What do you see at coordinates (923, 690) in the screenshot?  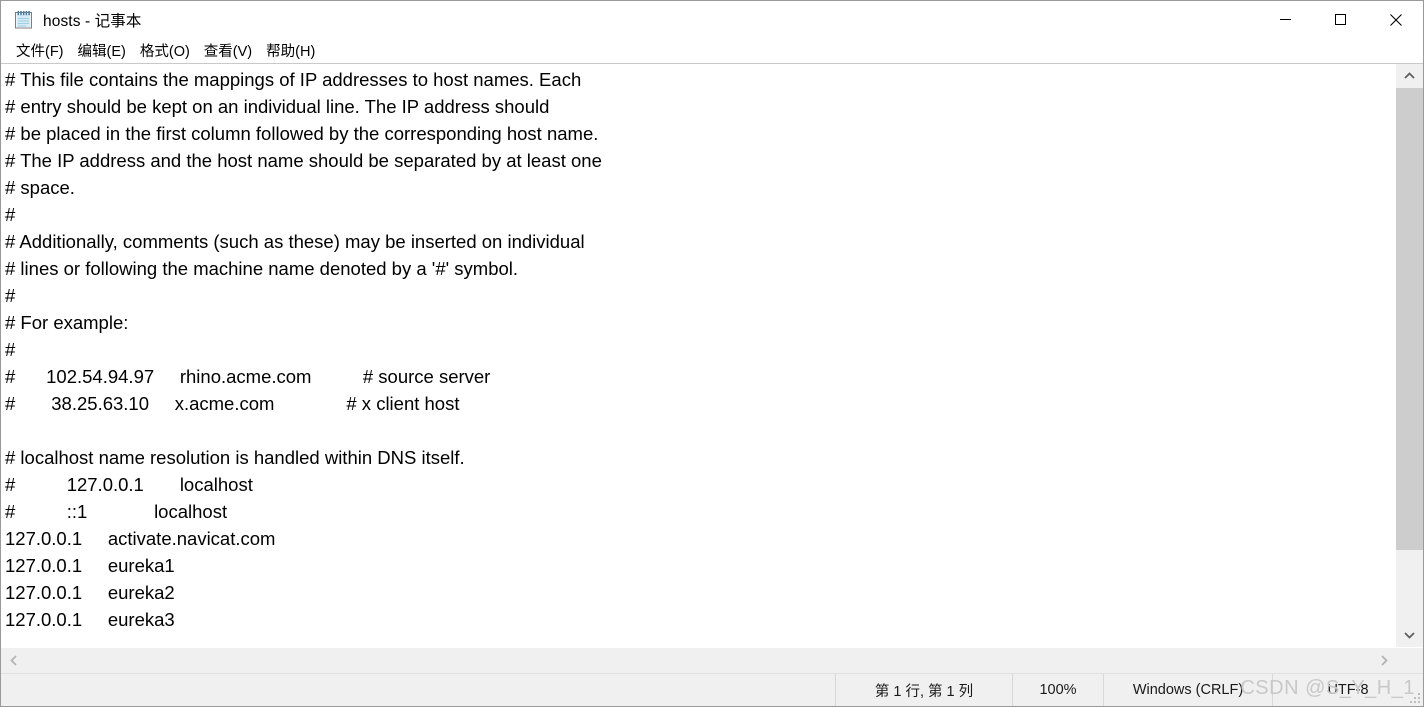 I see `status-cursor-position: 第 1 行, 第 1 列` at bounding box center [923, 690].